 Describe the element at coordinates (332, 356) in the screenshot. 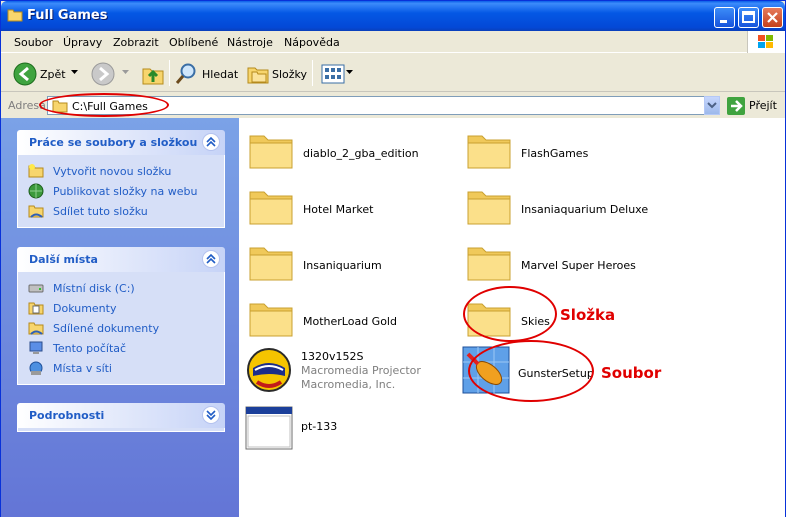

I see `file-name: 1320v152S` at that location.